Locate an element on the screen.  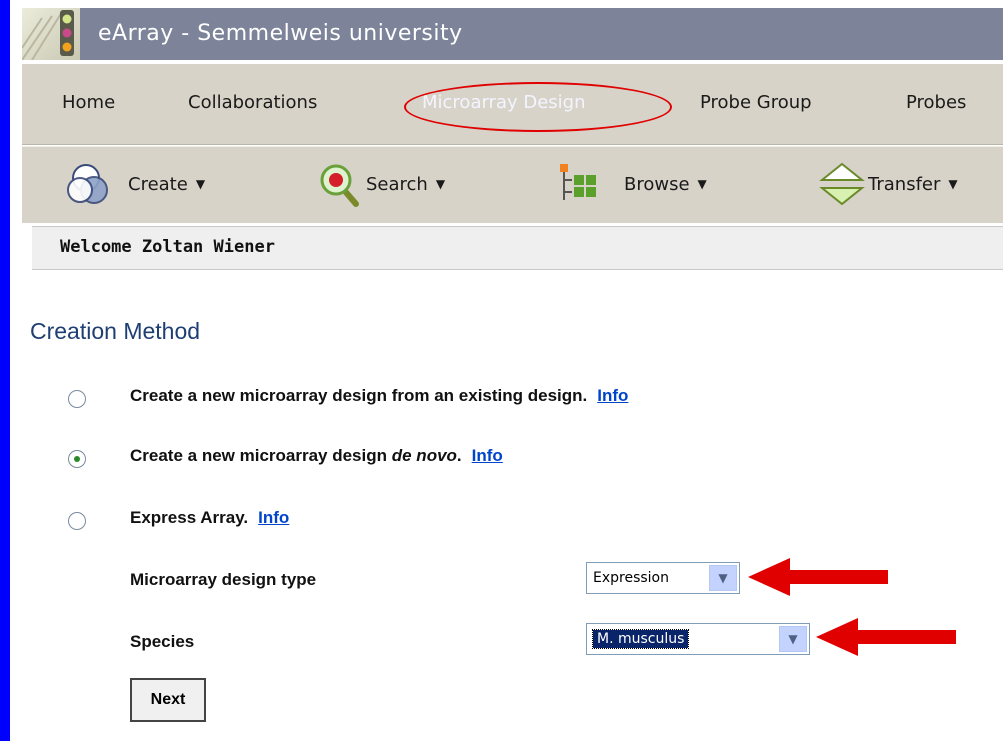
next-button: Next is located at coordinates (168, 700).